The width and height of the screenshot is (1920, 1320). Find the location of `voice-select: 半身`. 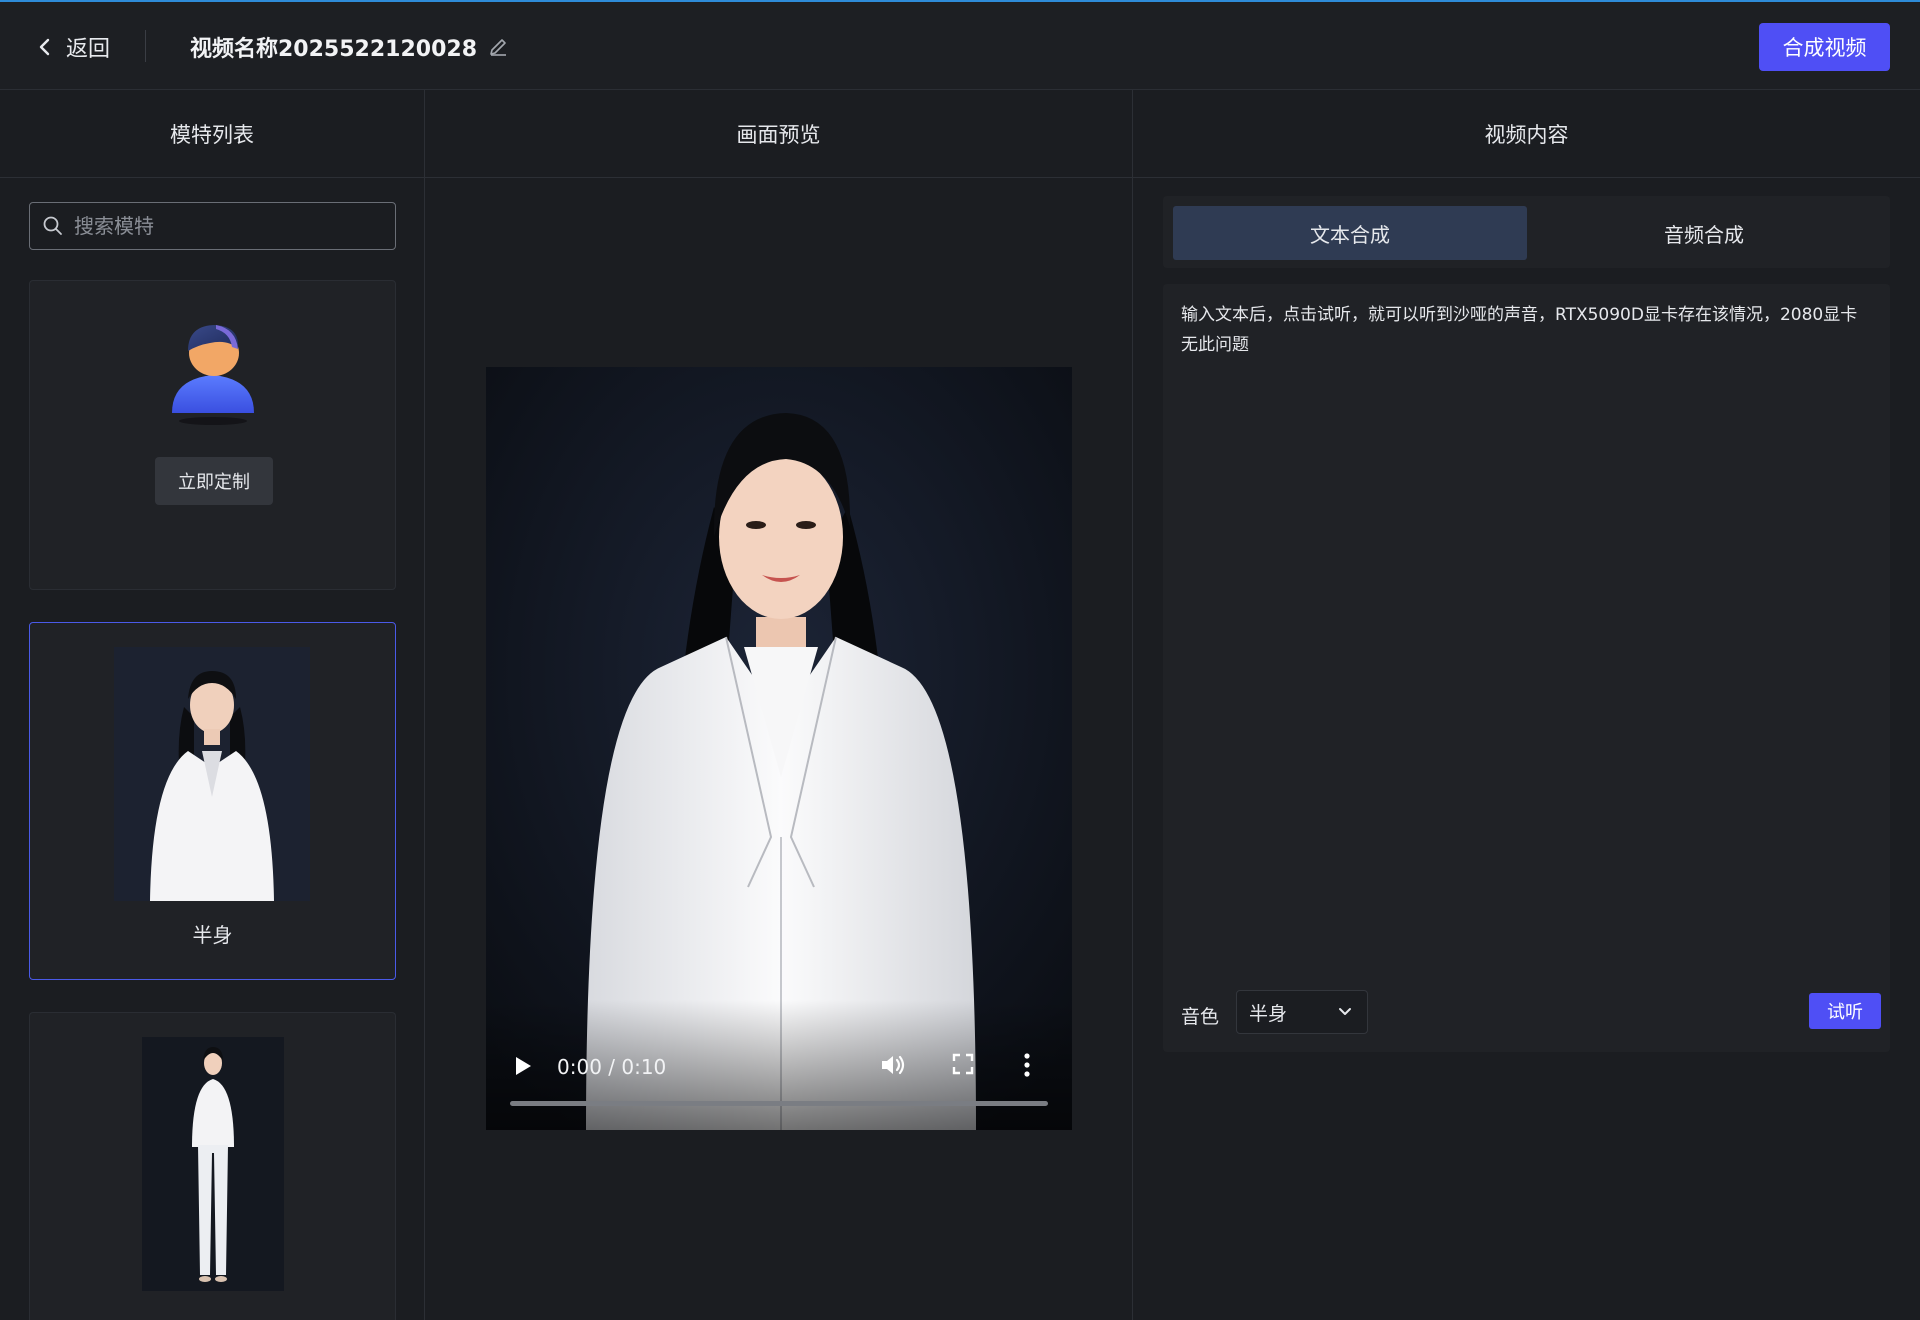

voice-select: 半身 is located at coordinates (1302, 1012).